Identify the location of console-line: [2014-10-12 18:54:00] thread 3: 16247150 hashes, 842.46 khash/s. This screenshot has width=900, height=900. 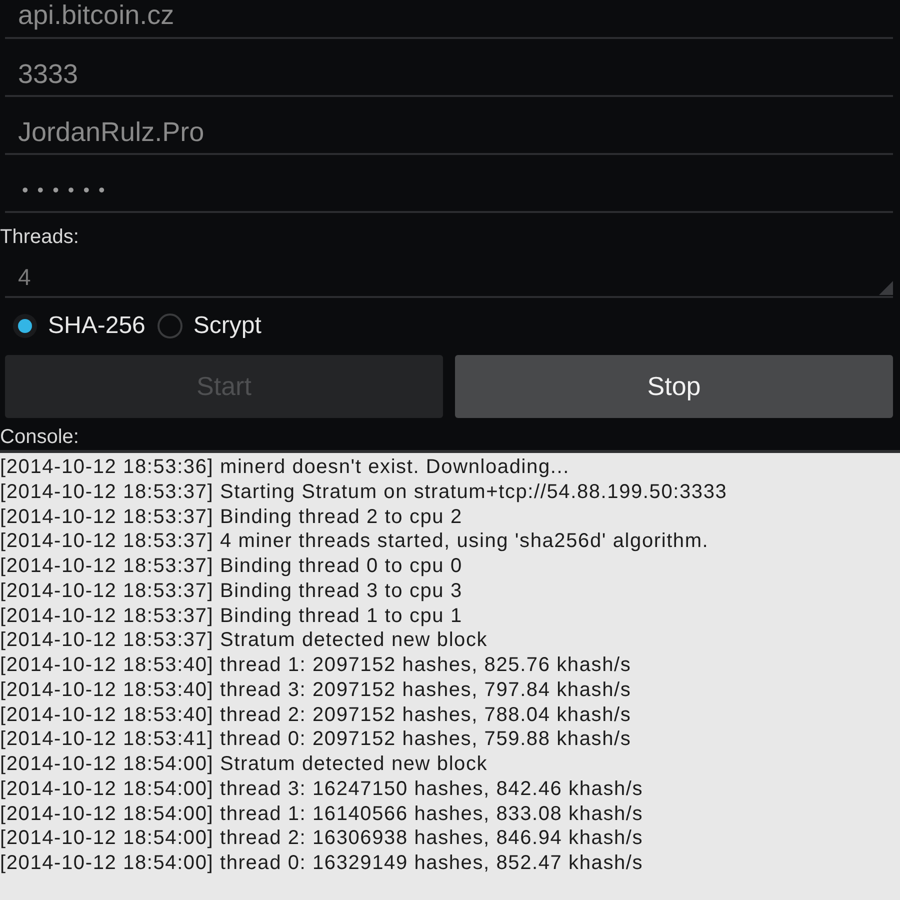
(322, 789).